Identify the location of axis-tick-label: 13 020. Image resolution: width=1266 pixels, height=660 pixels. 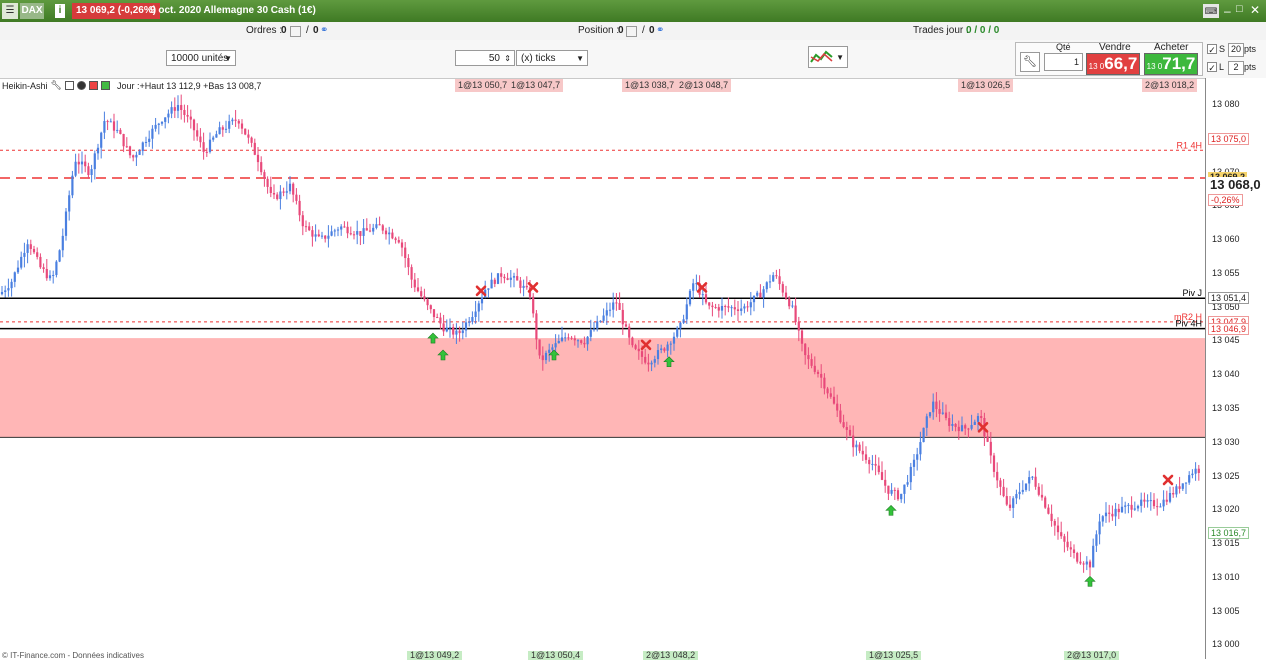
(1226, 509).